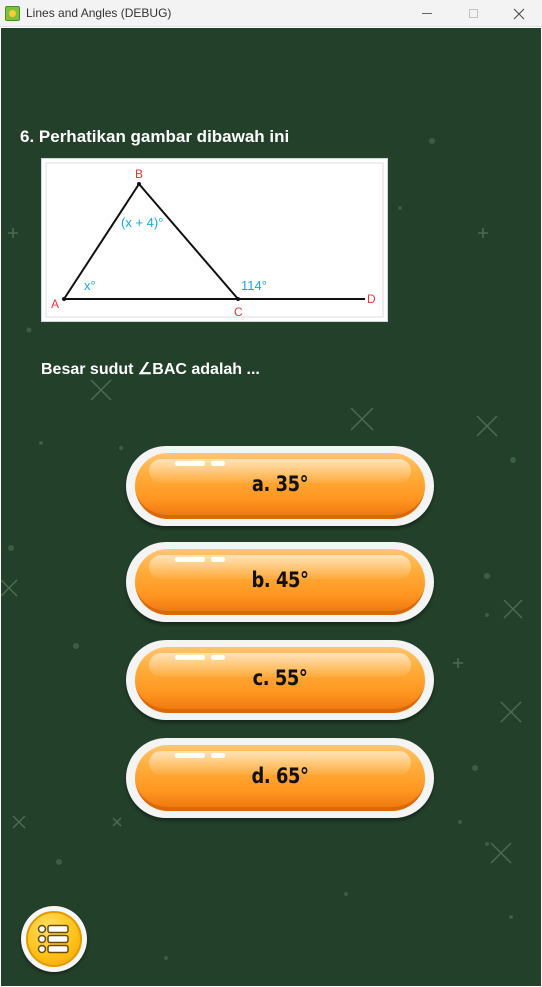 Image resolution: width=542 pixels, height=987 pixels. I want to click on answer-button-face: c. 55°, so click(280, 680).